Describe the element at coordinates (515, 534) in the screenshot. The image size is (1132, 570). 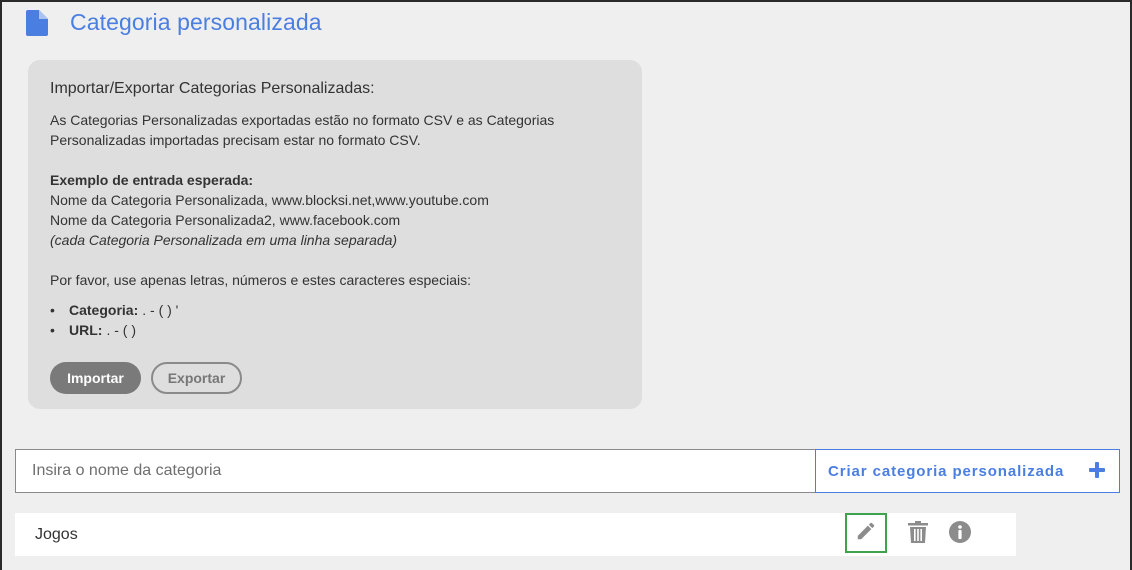
I see `list-item: Jogos` at that location.